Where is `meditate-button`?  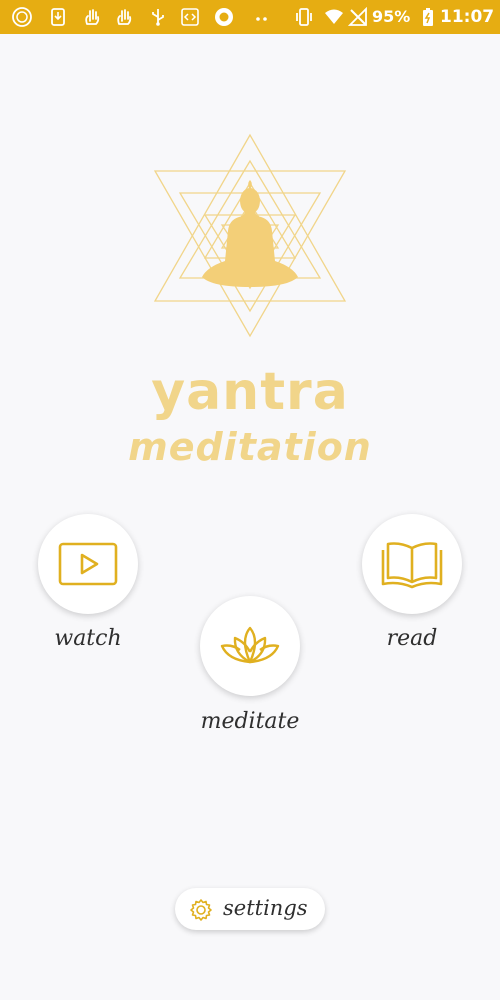 meditate-button is located at coordinates (250, 646).